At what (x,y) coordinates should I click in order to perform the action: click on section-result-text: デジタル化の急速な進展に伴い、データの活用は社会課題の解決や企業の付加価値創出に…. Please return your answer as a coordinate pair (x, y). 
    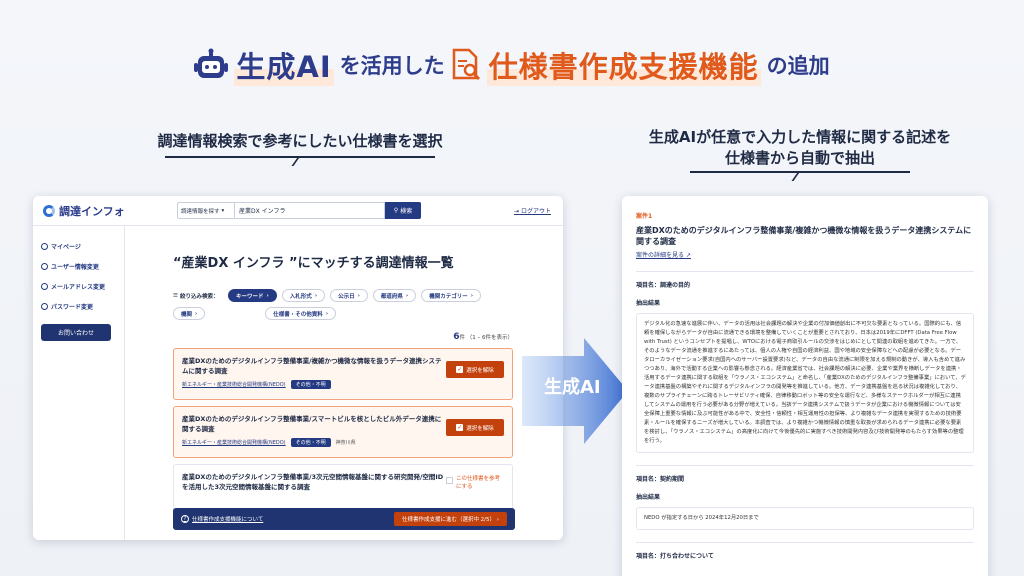
    Looking at the image, I should click on (805, 383).